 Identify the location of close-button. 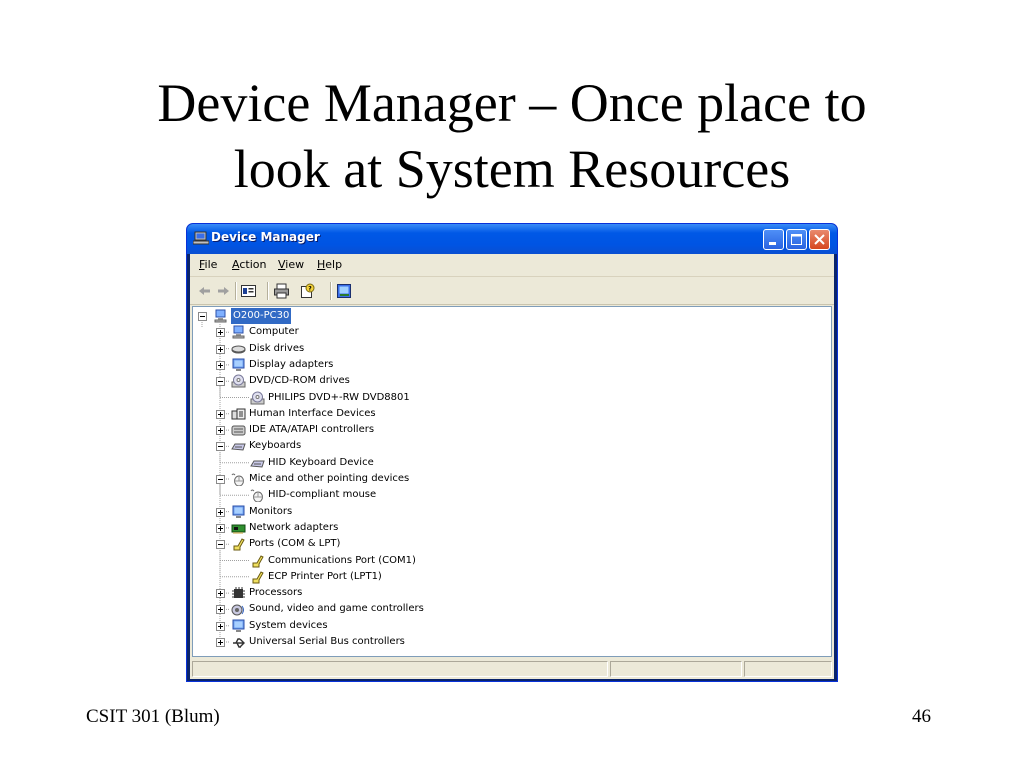
(819, 239).